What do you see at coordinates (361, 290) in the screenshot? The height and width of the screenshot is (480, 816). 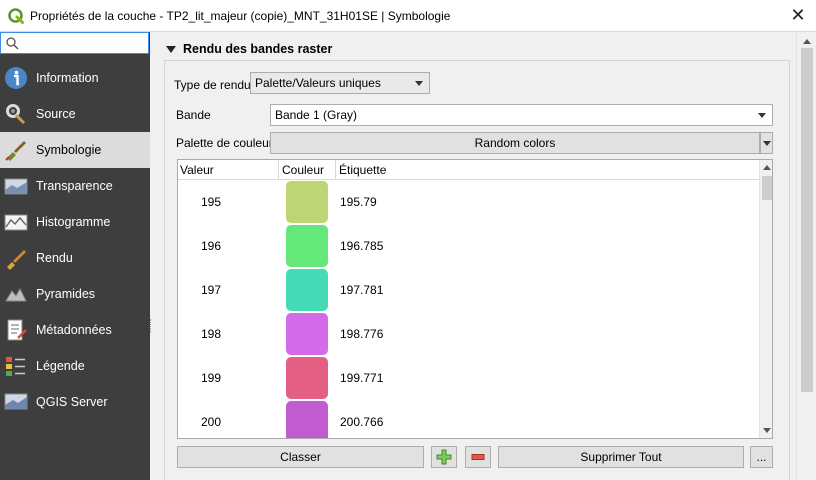 I see `row-label: 197.781` at bounding box center [361, 290].